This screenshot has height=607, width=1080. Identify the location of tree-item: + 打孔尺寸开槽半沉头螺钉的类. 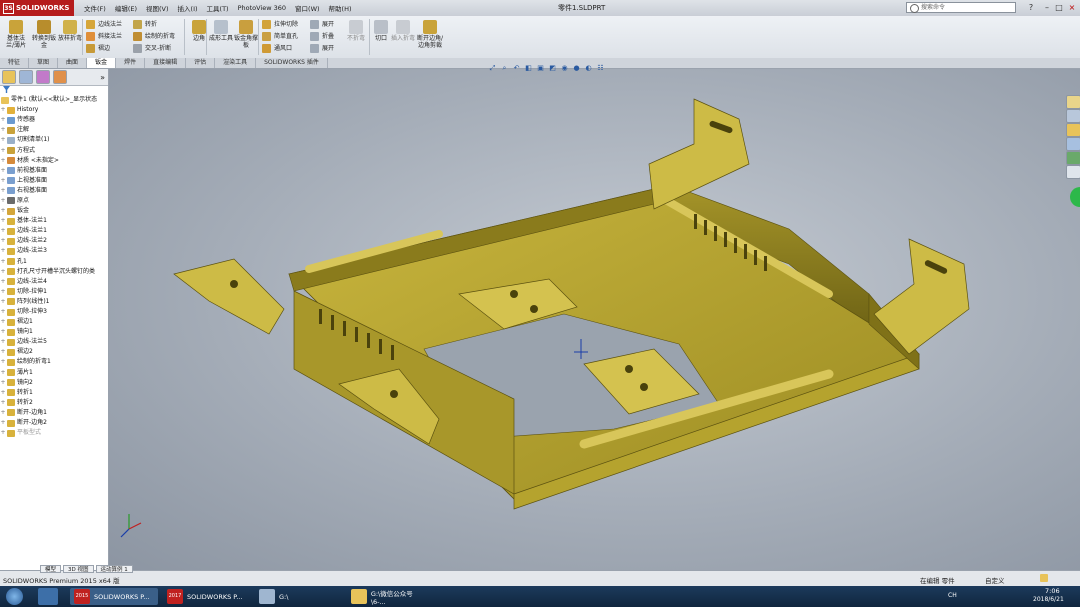
(54, 272).